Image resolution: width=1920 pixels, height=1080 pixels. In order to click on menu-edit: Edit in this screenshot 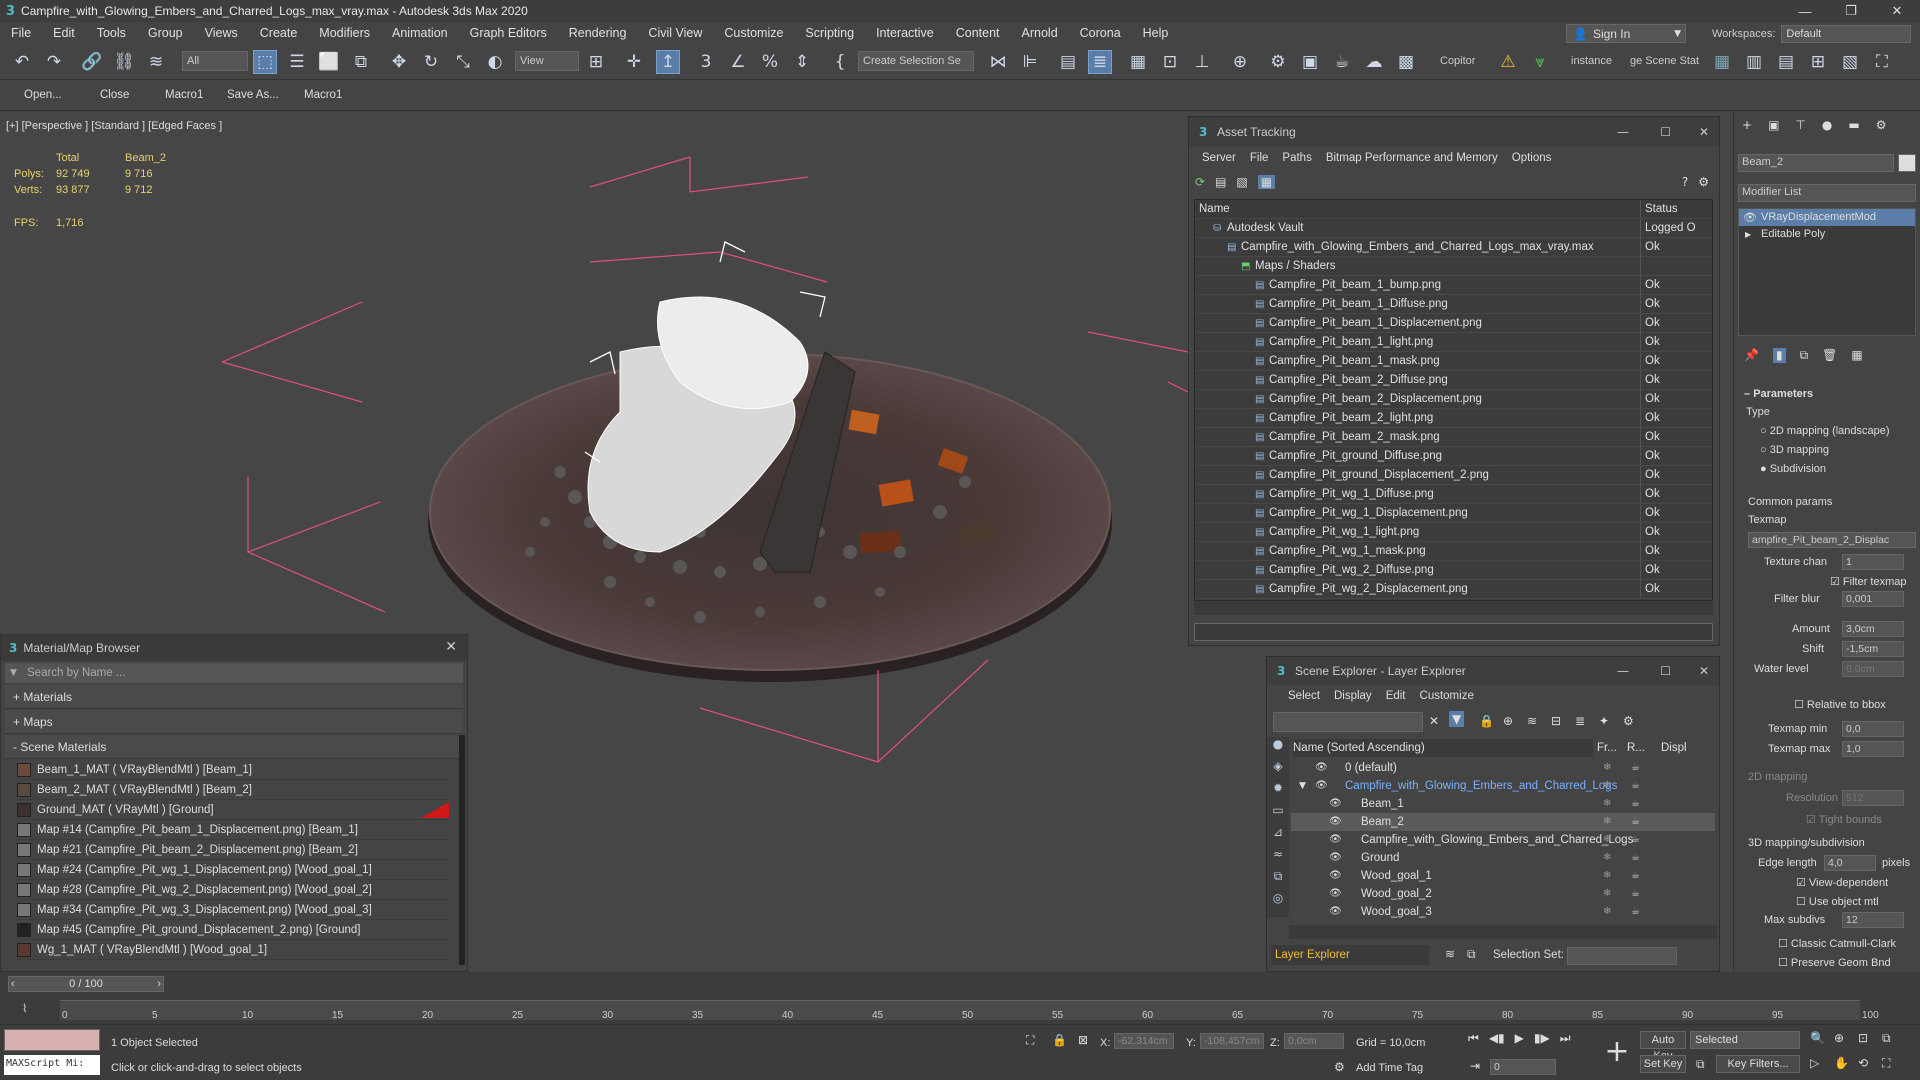, I will do `click(64, 33)`.